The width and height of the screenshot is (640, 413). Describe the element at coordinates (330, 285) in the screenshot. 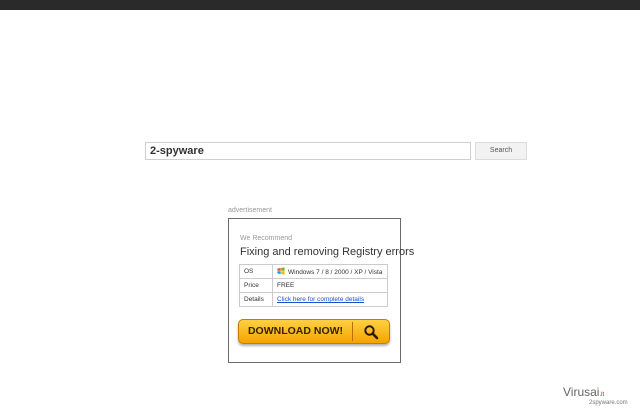

I see `price-value: FREE` at that location.